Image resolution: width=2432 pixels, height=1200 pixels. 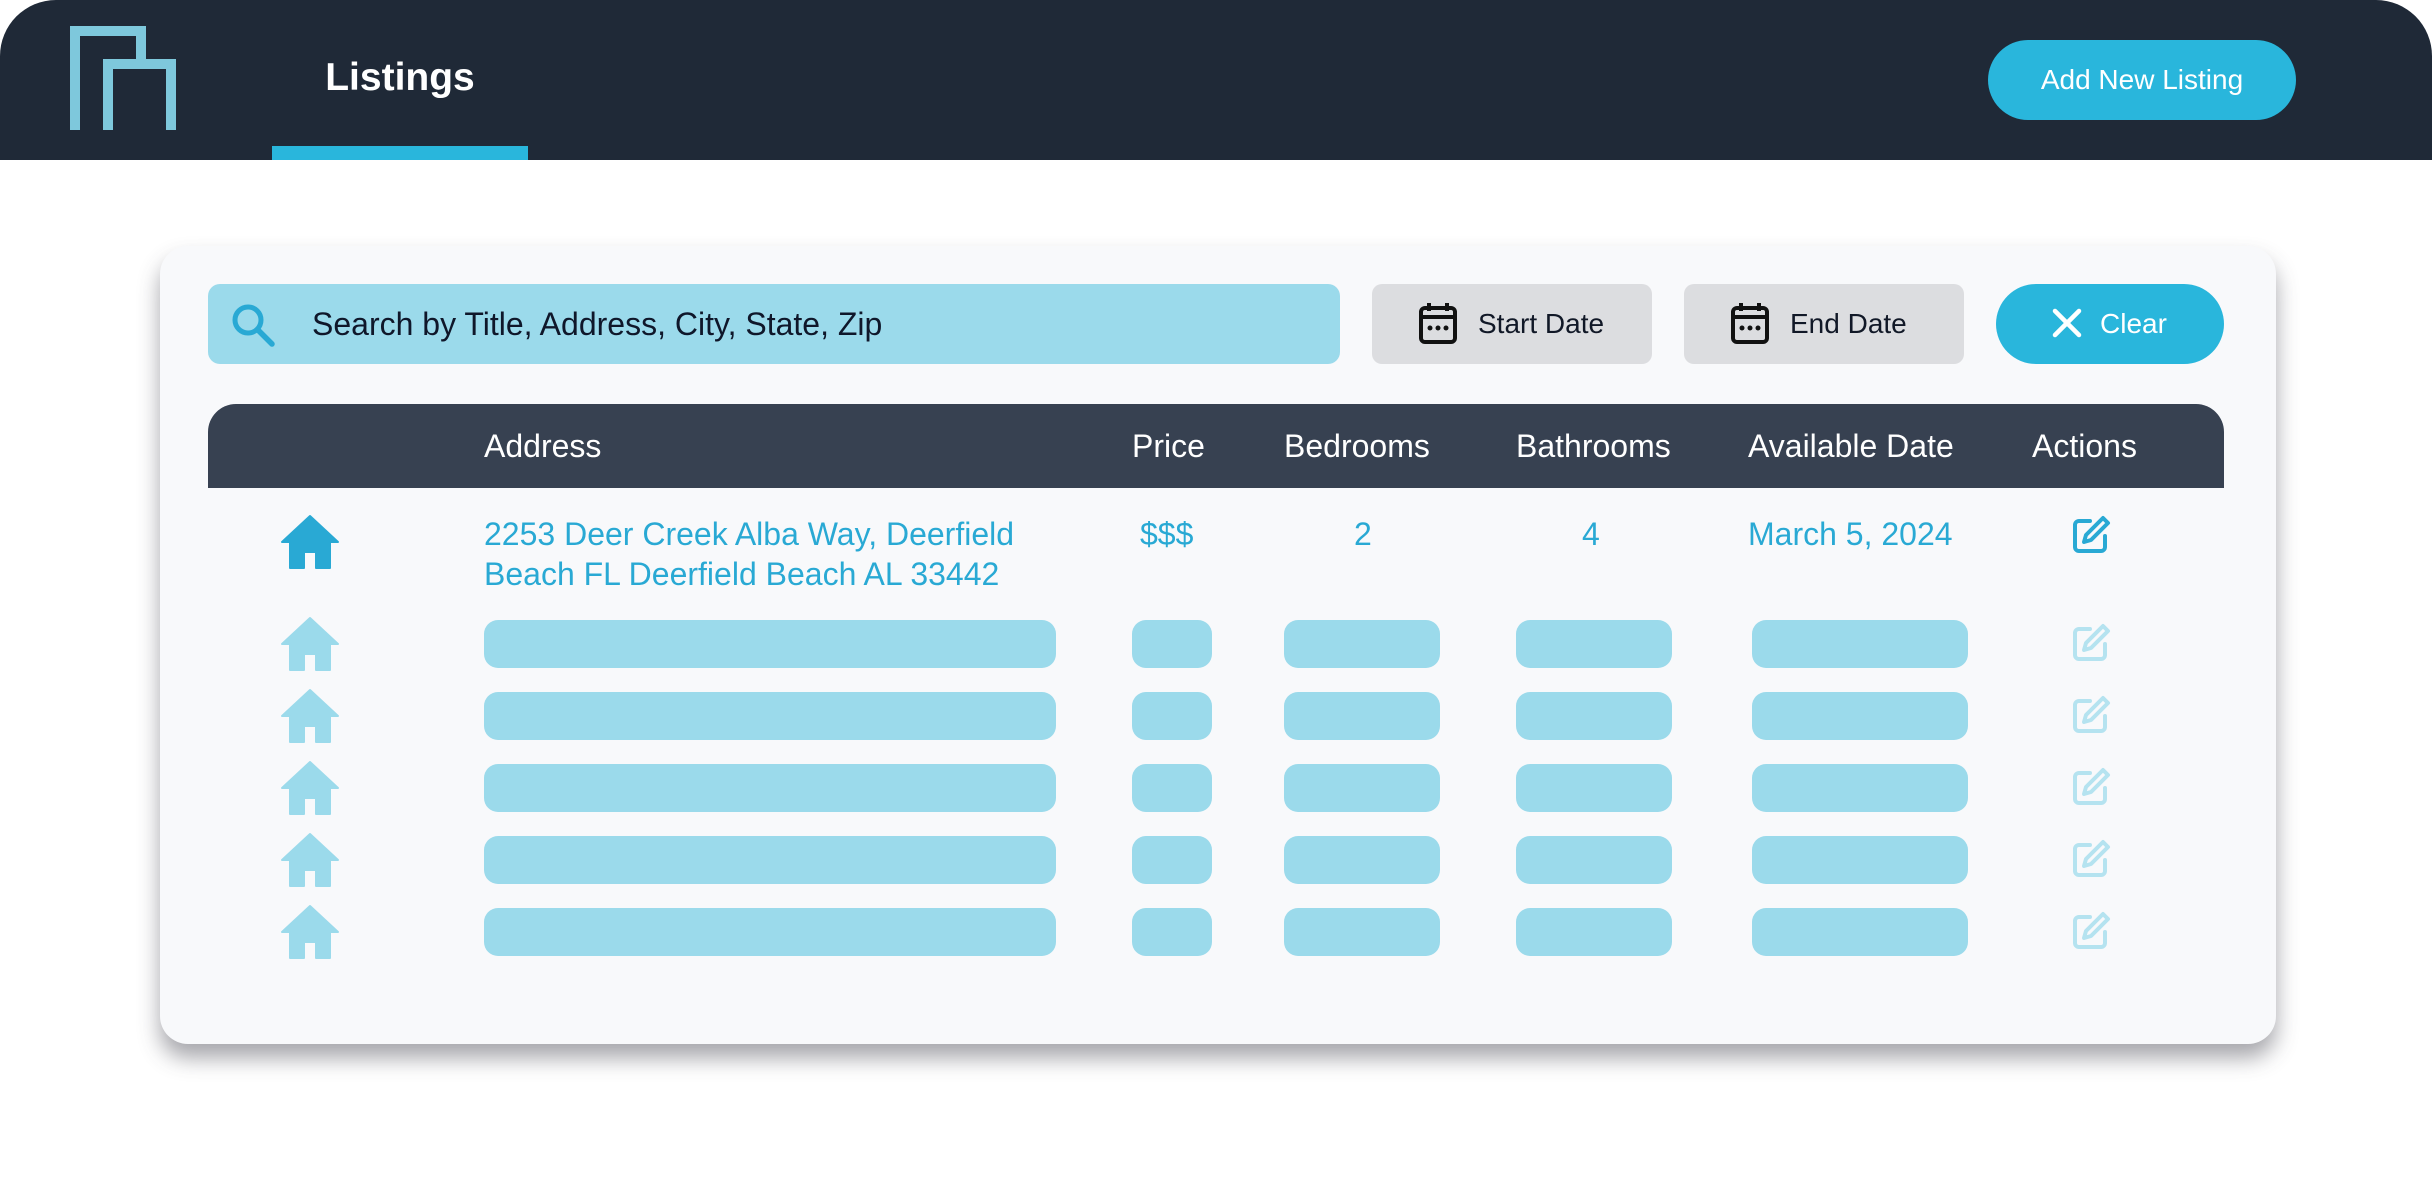 I want to click on app-header: Listings Add New Listing, so click(x=1216, y=80).